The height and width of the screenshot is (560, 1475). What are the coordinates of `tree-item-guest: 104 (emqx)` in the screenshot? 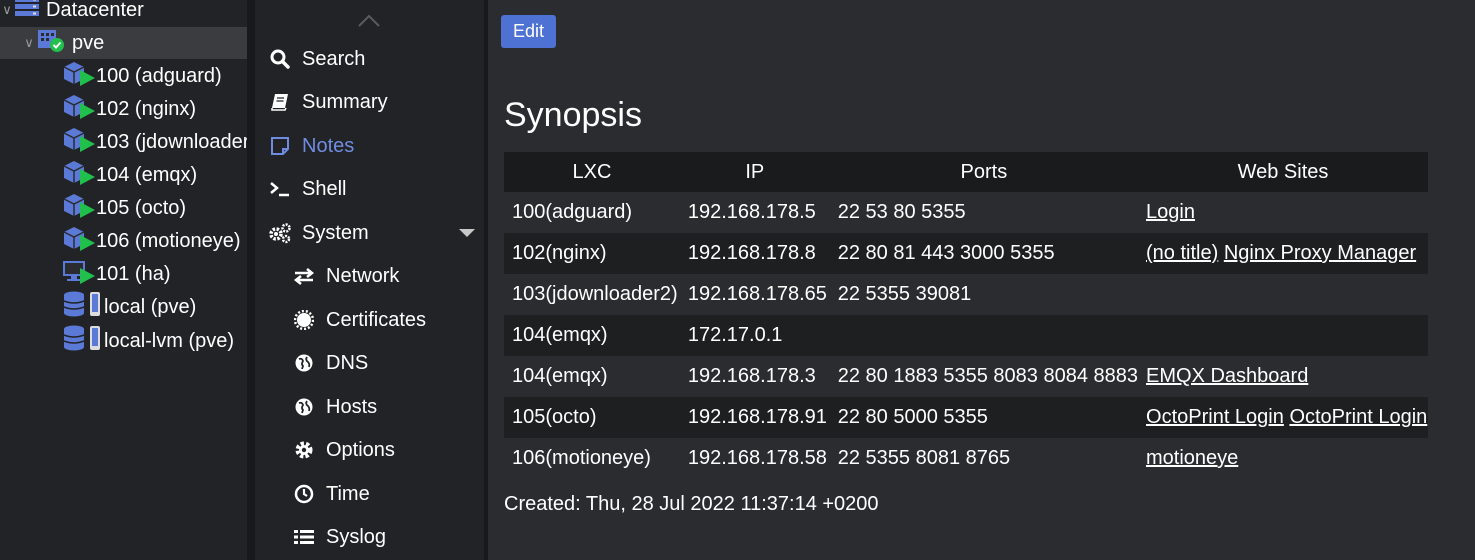 It's located at (123, 175).